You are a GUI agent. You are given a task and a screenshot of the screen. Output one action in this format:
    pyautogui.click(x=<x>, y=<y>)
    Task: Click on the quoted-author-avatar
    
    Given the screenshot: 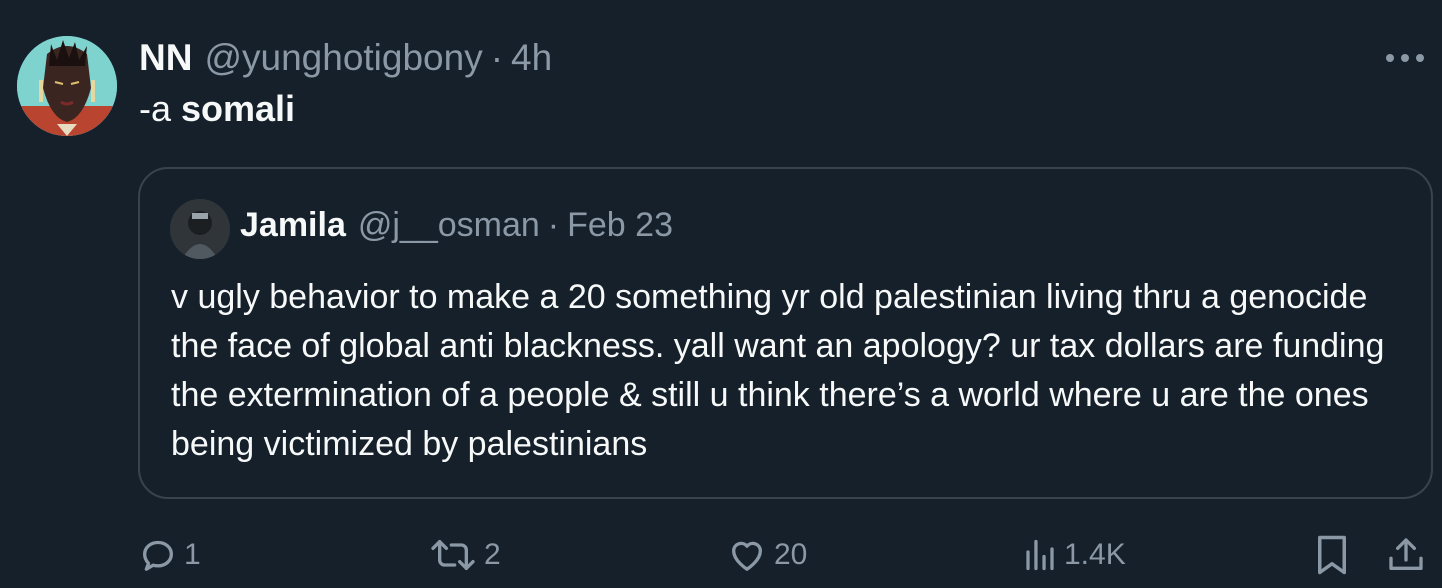 What is the action you would take?
    pyautogui.click(x=200, y=229)
    